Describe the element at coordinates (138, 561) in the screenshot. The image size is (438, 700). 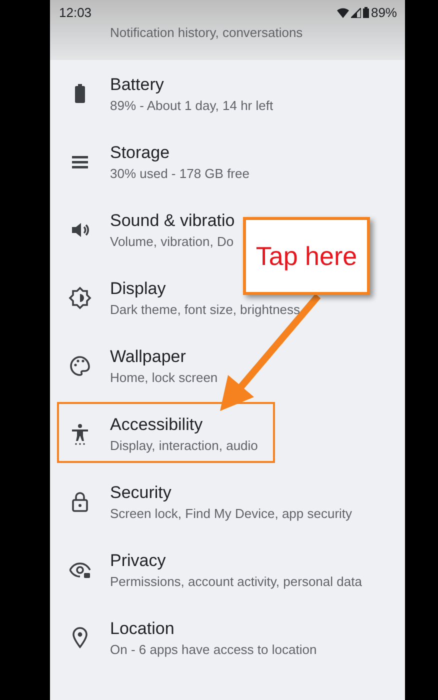
I see `setting-title: Privacy` at that location.